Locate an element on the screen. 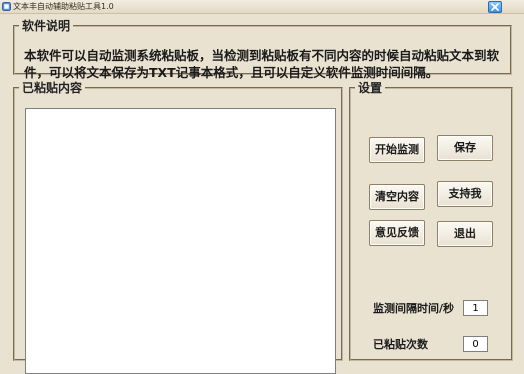  support-me-button: 支持我 is located at coordinates (465, 194).